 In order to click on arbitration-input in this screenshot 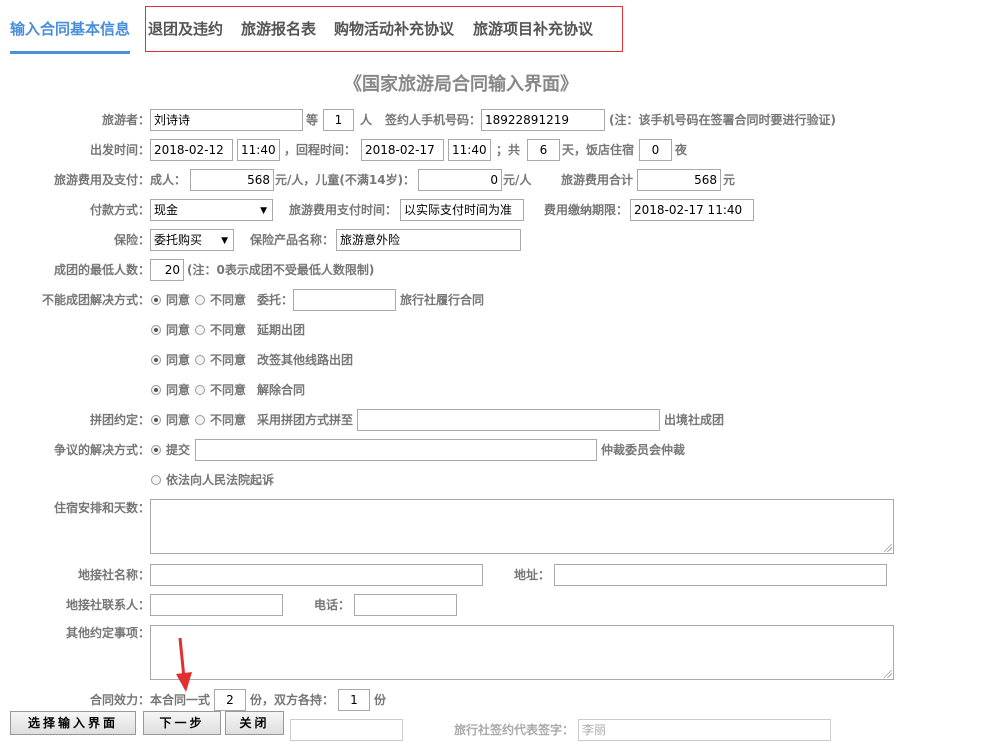, I will do `click(396, 450)`.